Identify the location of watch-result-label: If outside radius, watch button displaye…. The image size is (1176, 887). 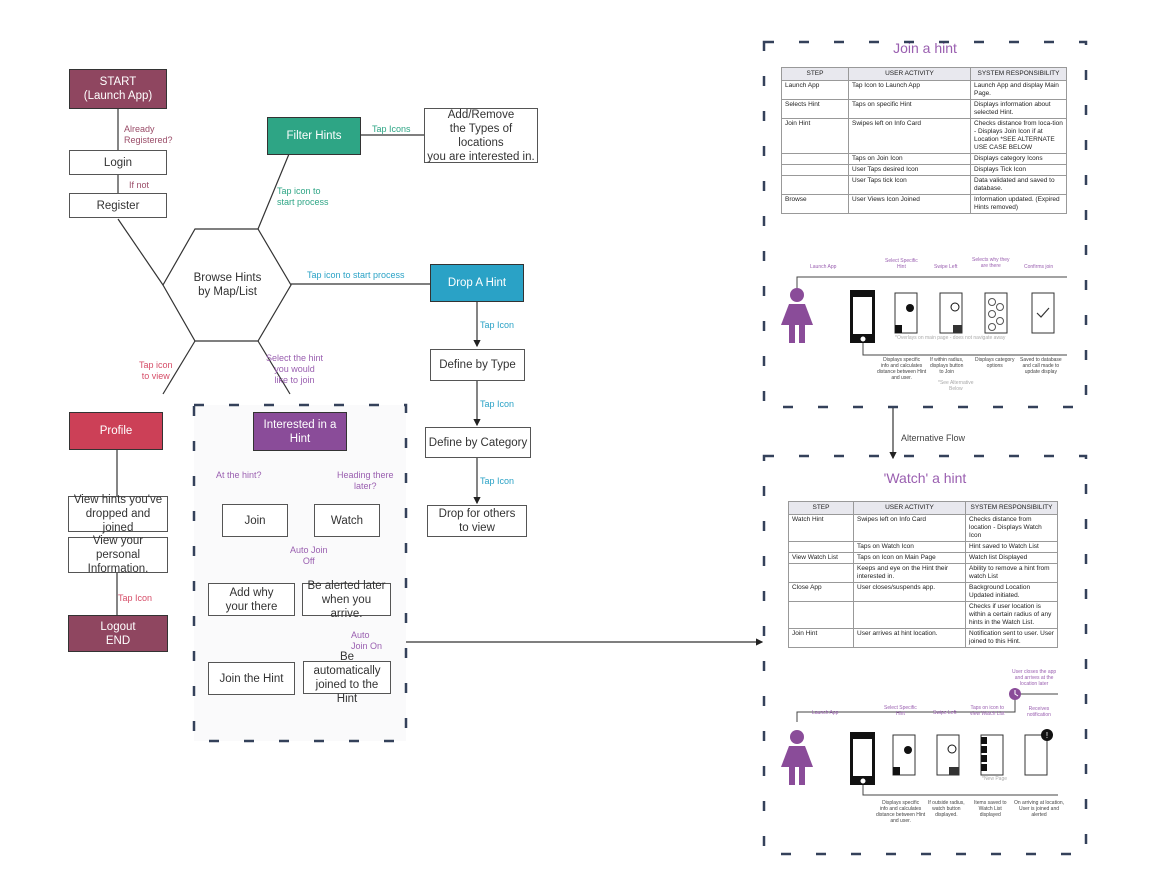
(946, 809).